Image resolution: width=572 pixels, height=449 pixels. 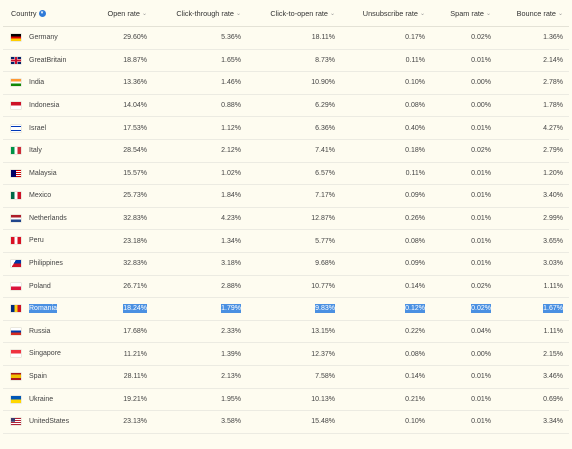 What do you see at coordinates (231, 286) in the screenshot?
I see `click-through-rate-value: 2.88%` at bounding box center [231, 286].